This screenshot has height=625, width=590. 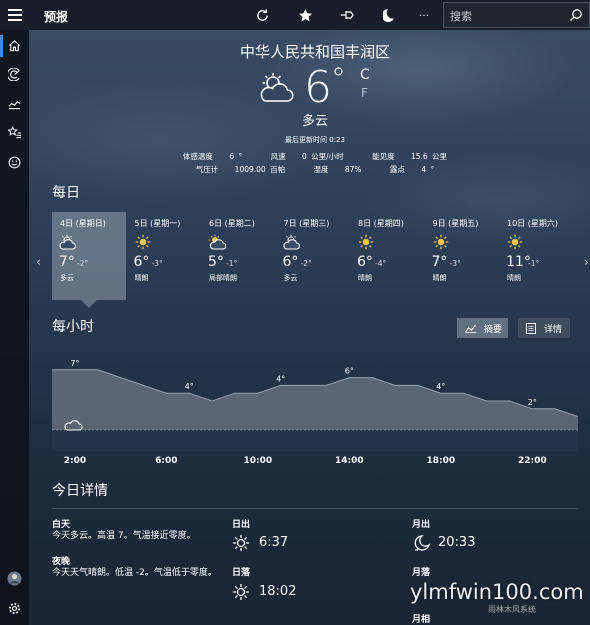 I want to click on point-label: 2°, so click(x=532, y=402).